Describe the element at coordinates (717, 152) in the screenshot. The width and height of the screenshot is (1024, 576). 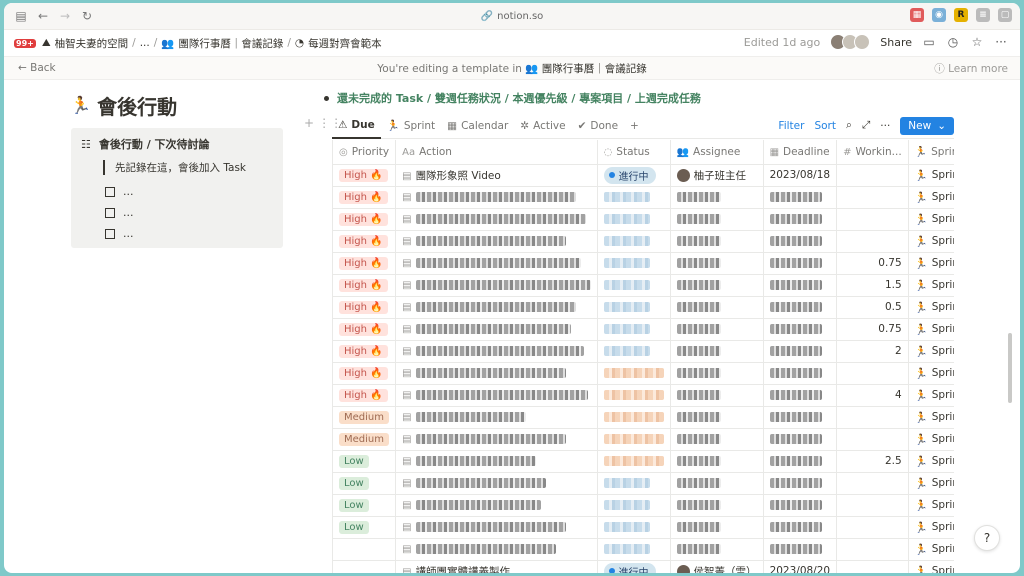
I see `column-header-assignee: 👥 Assignee` at that location.